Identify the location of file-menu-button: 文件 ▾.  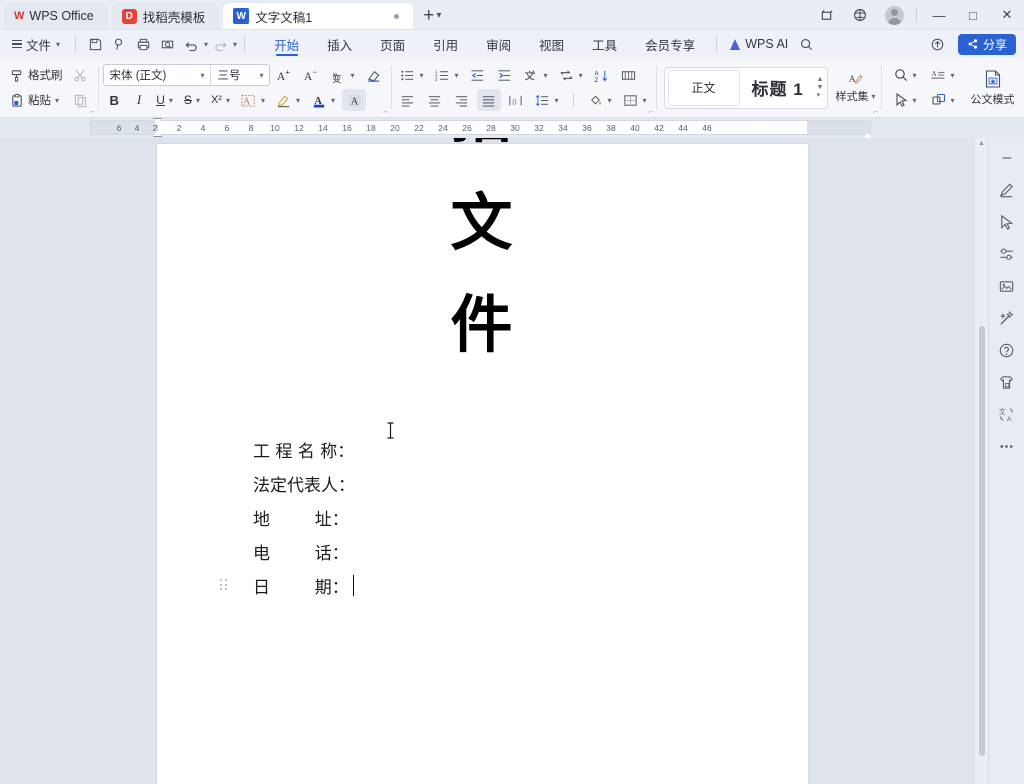
(36, 44).